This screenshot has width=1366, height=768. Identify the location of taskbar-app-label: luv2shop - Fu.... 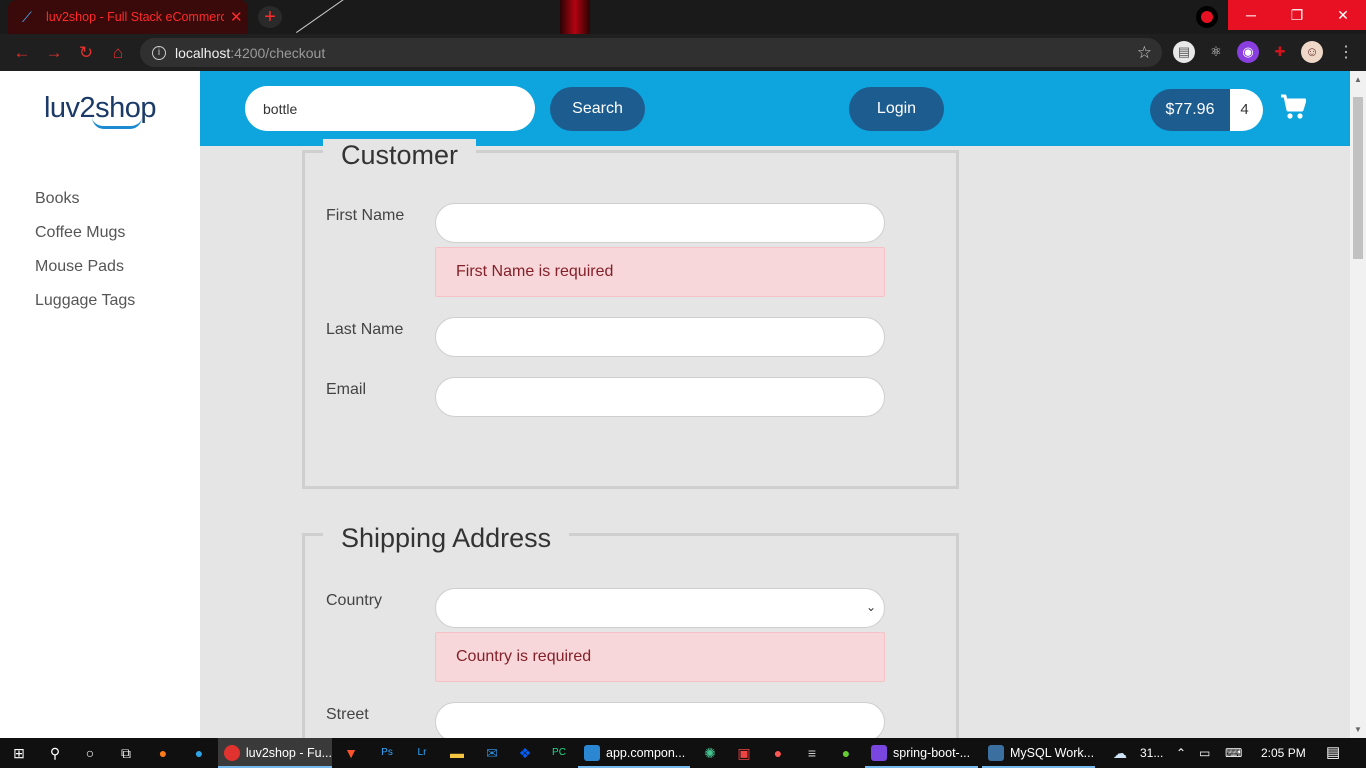
(288, 753).